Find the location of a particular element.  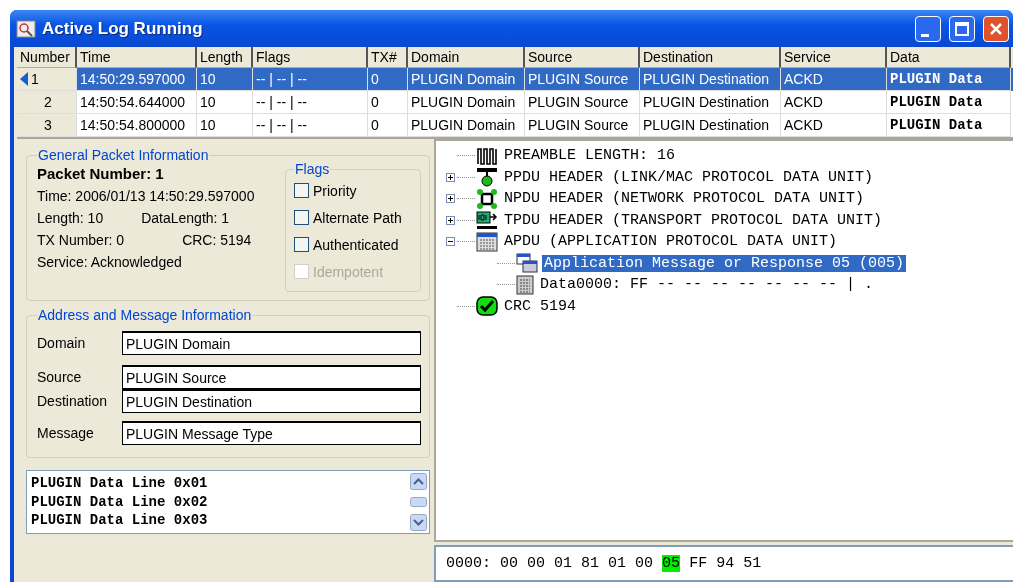

tree-item: NPDU HEADER (NETWORK PROTOCOL DATA UNIT) is located at coordinates (684, 199).